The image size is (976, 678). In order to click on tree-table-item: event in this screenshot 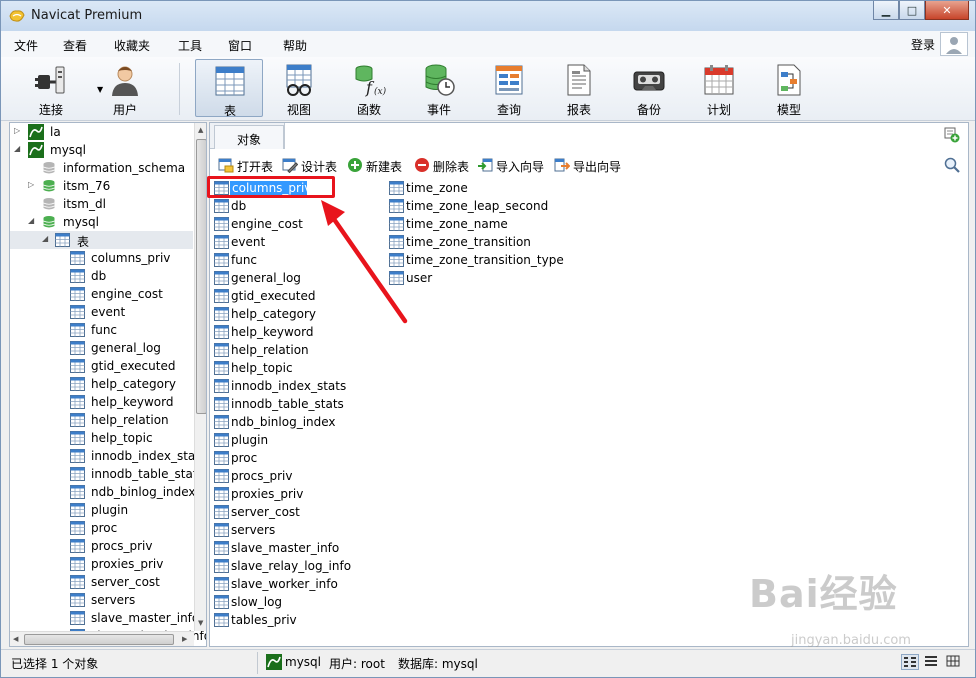, I will do `click(101, 312)`.